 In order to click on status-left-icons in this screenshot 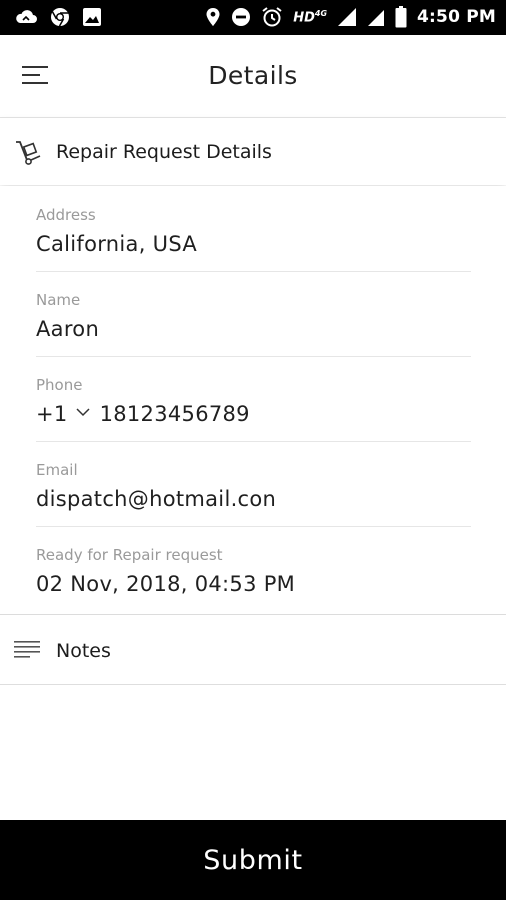, I will do `click(58, 17)`.